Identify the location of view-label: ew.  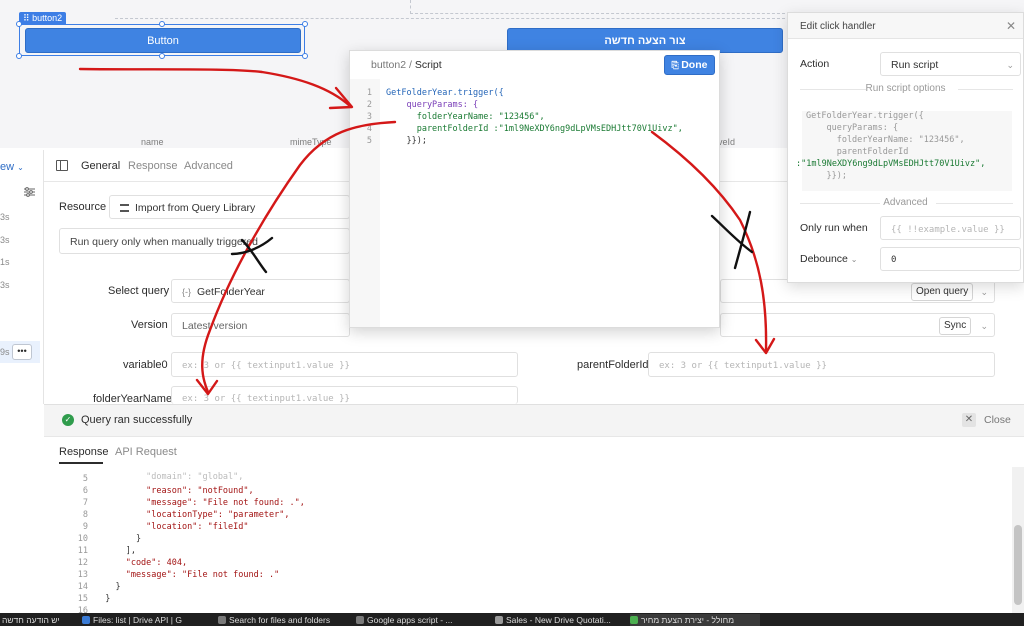
(7, 167).